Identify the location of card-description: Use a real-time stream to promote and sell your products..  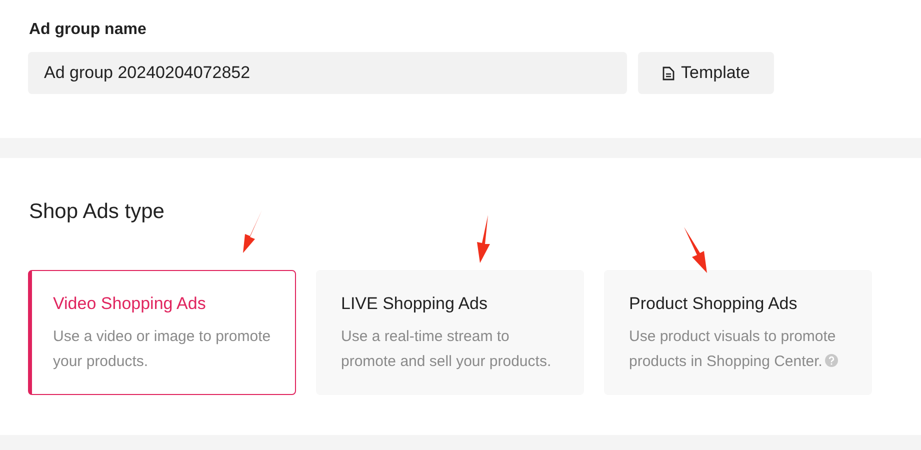
(446, 349).